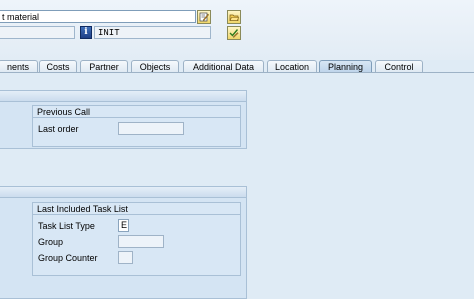  I want to click on group-label: Group, so click(51, 242).